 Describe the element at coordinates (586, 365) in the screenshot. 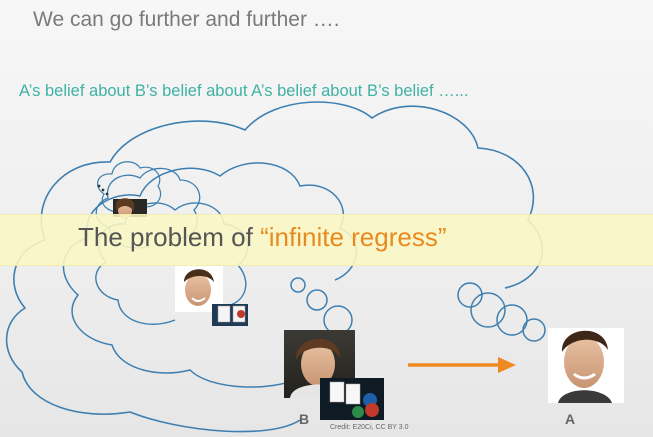

I see `person-a-photo` at that location.